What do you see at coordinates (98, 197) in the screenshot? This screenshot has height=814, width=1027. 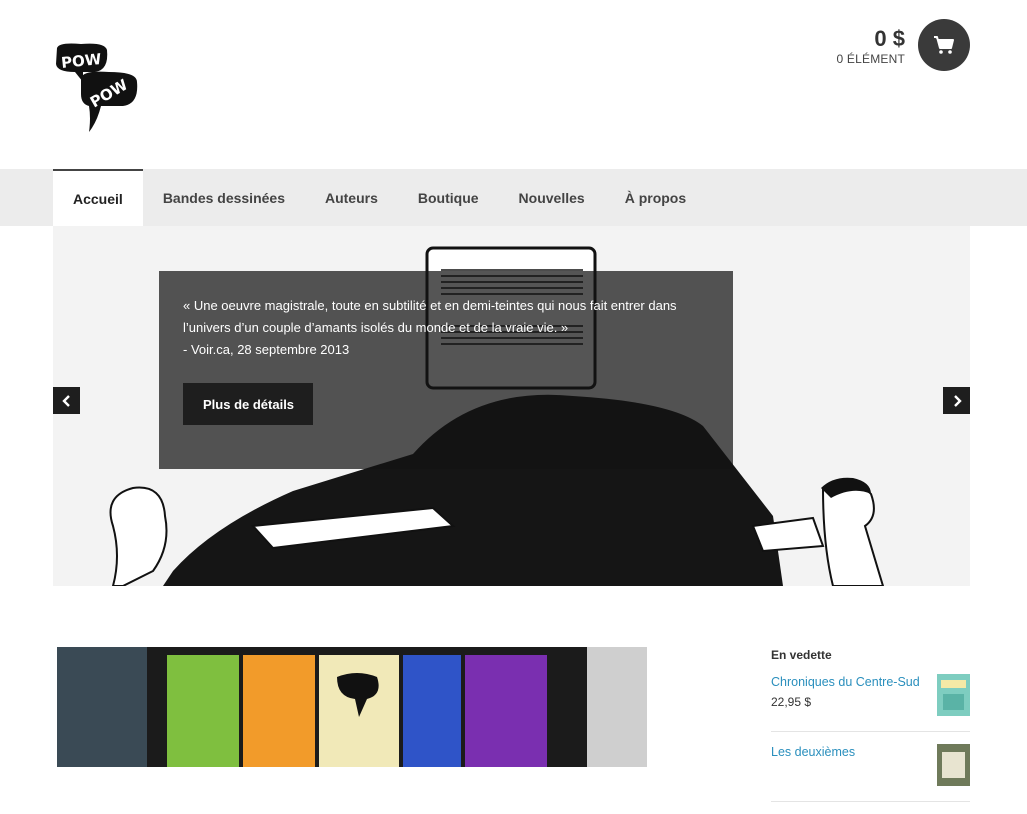 I see `nav-item-accueil: Accueil` at bounding box center [98, 197].